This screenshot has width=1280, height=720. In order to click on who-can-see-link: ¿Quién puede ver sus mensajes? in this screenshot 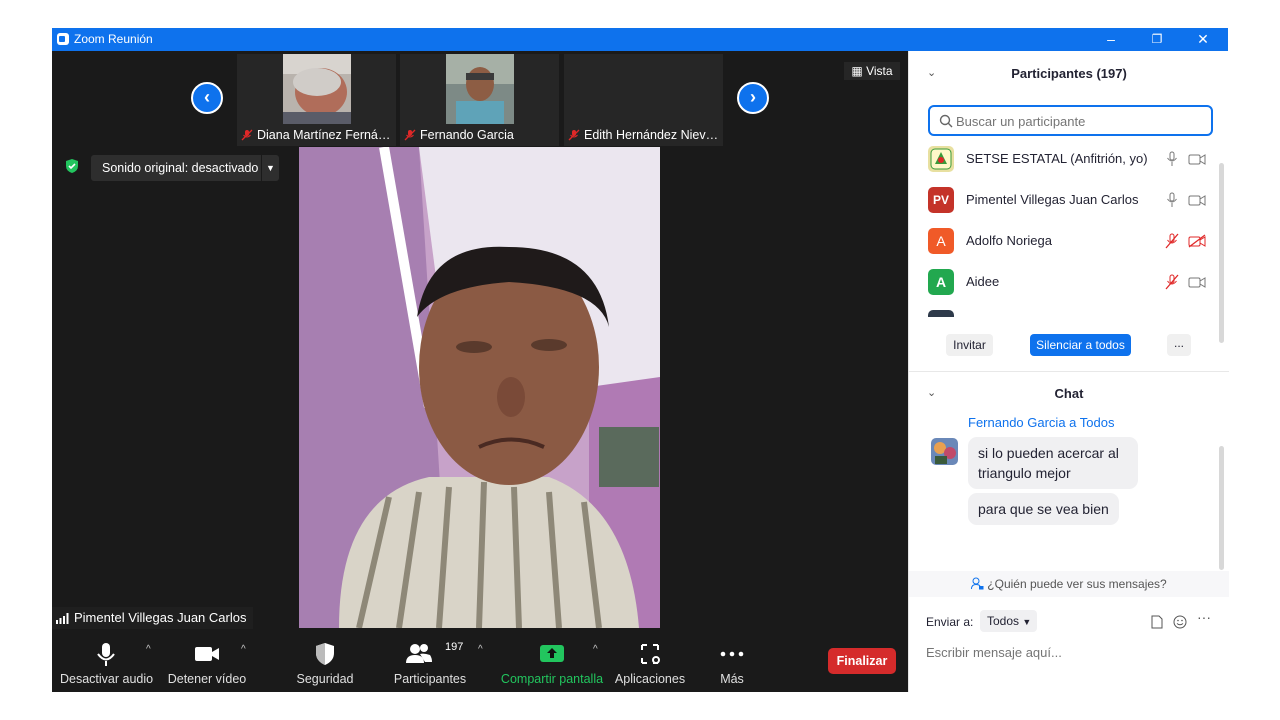, I will do `click(1069, 584)`.